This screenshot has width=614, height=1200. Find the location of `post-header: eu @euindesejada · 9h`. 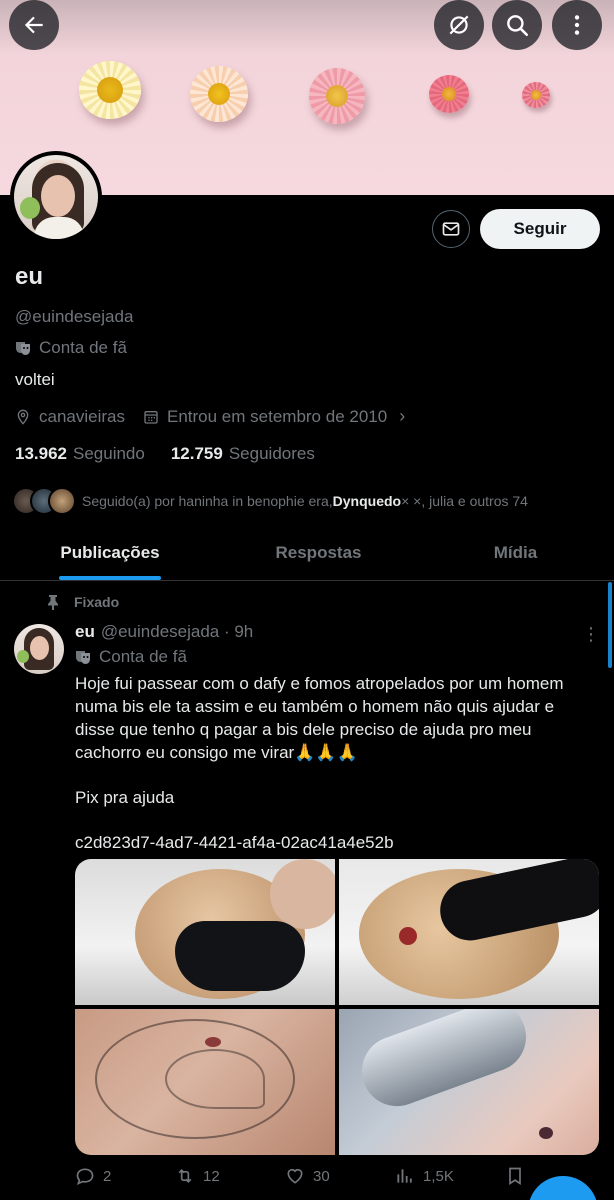

post-header: eu @euindesejada · 9h is located at coordinates (164, 632).